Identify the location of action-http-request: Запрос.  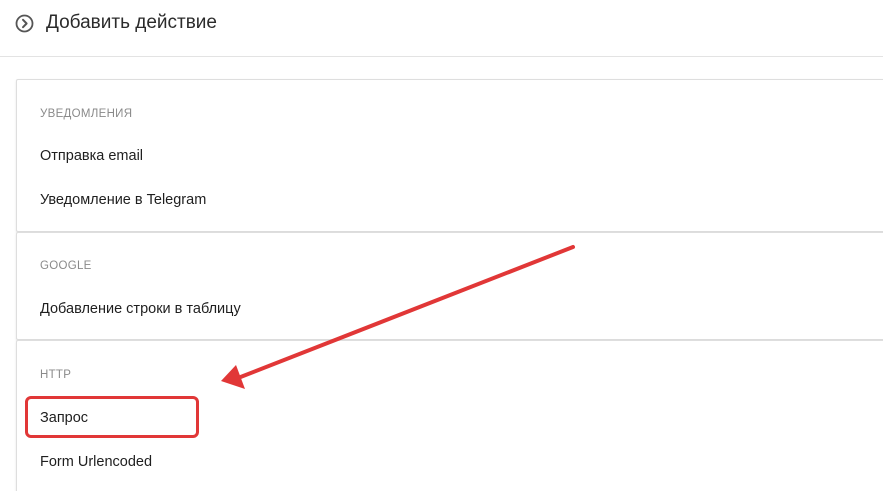
(64, 418).